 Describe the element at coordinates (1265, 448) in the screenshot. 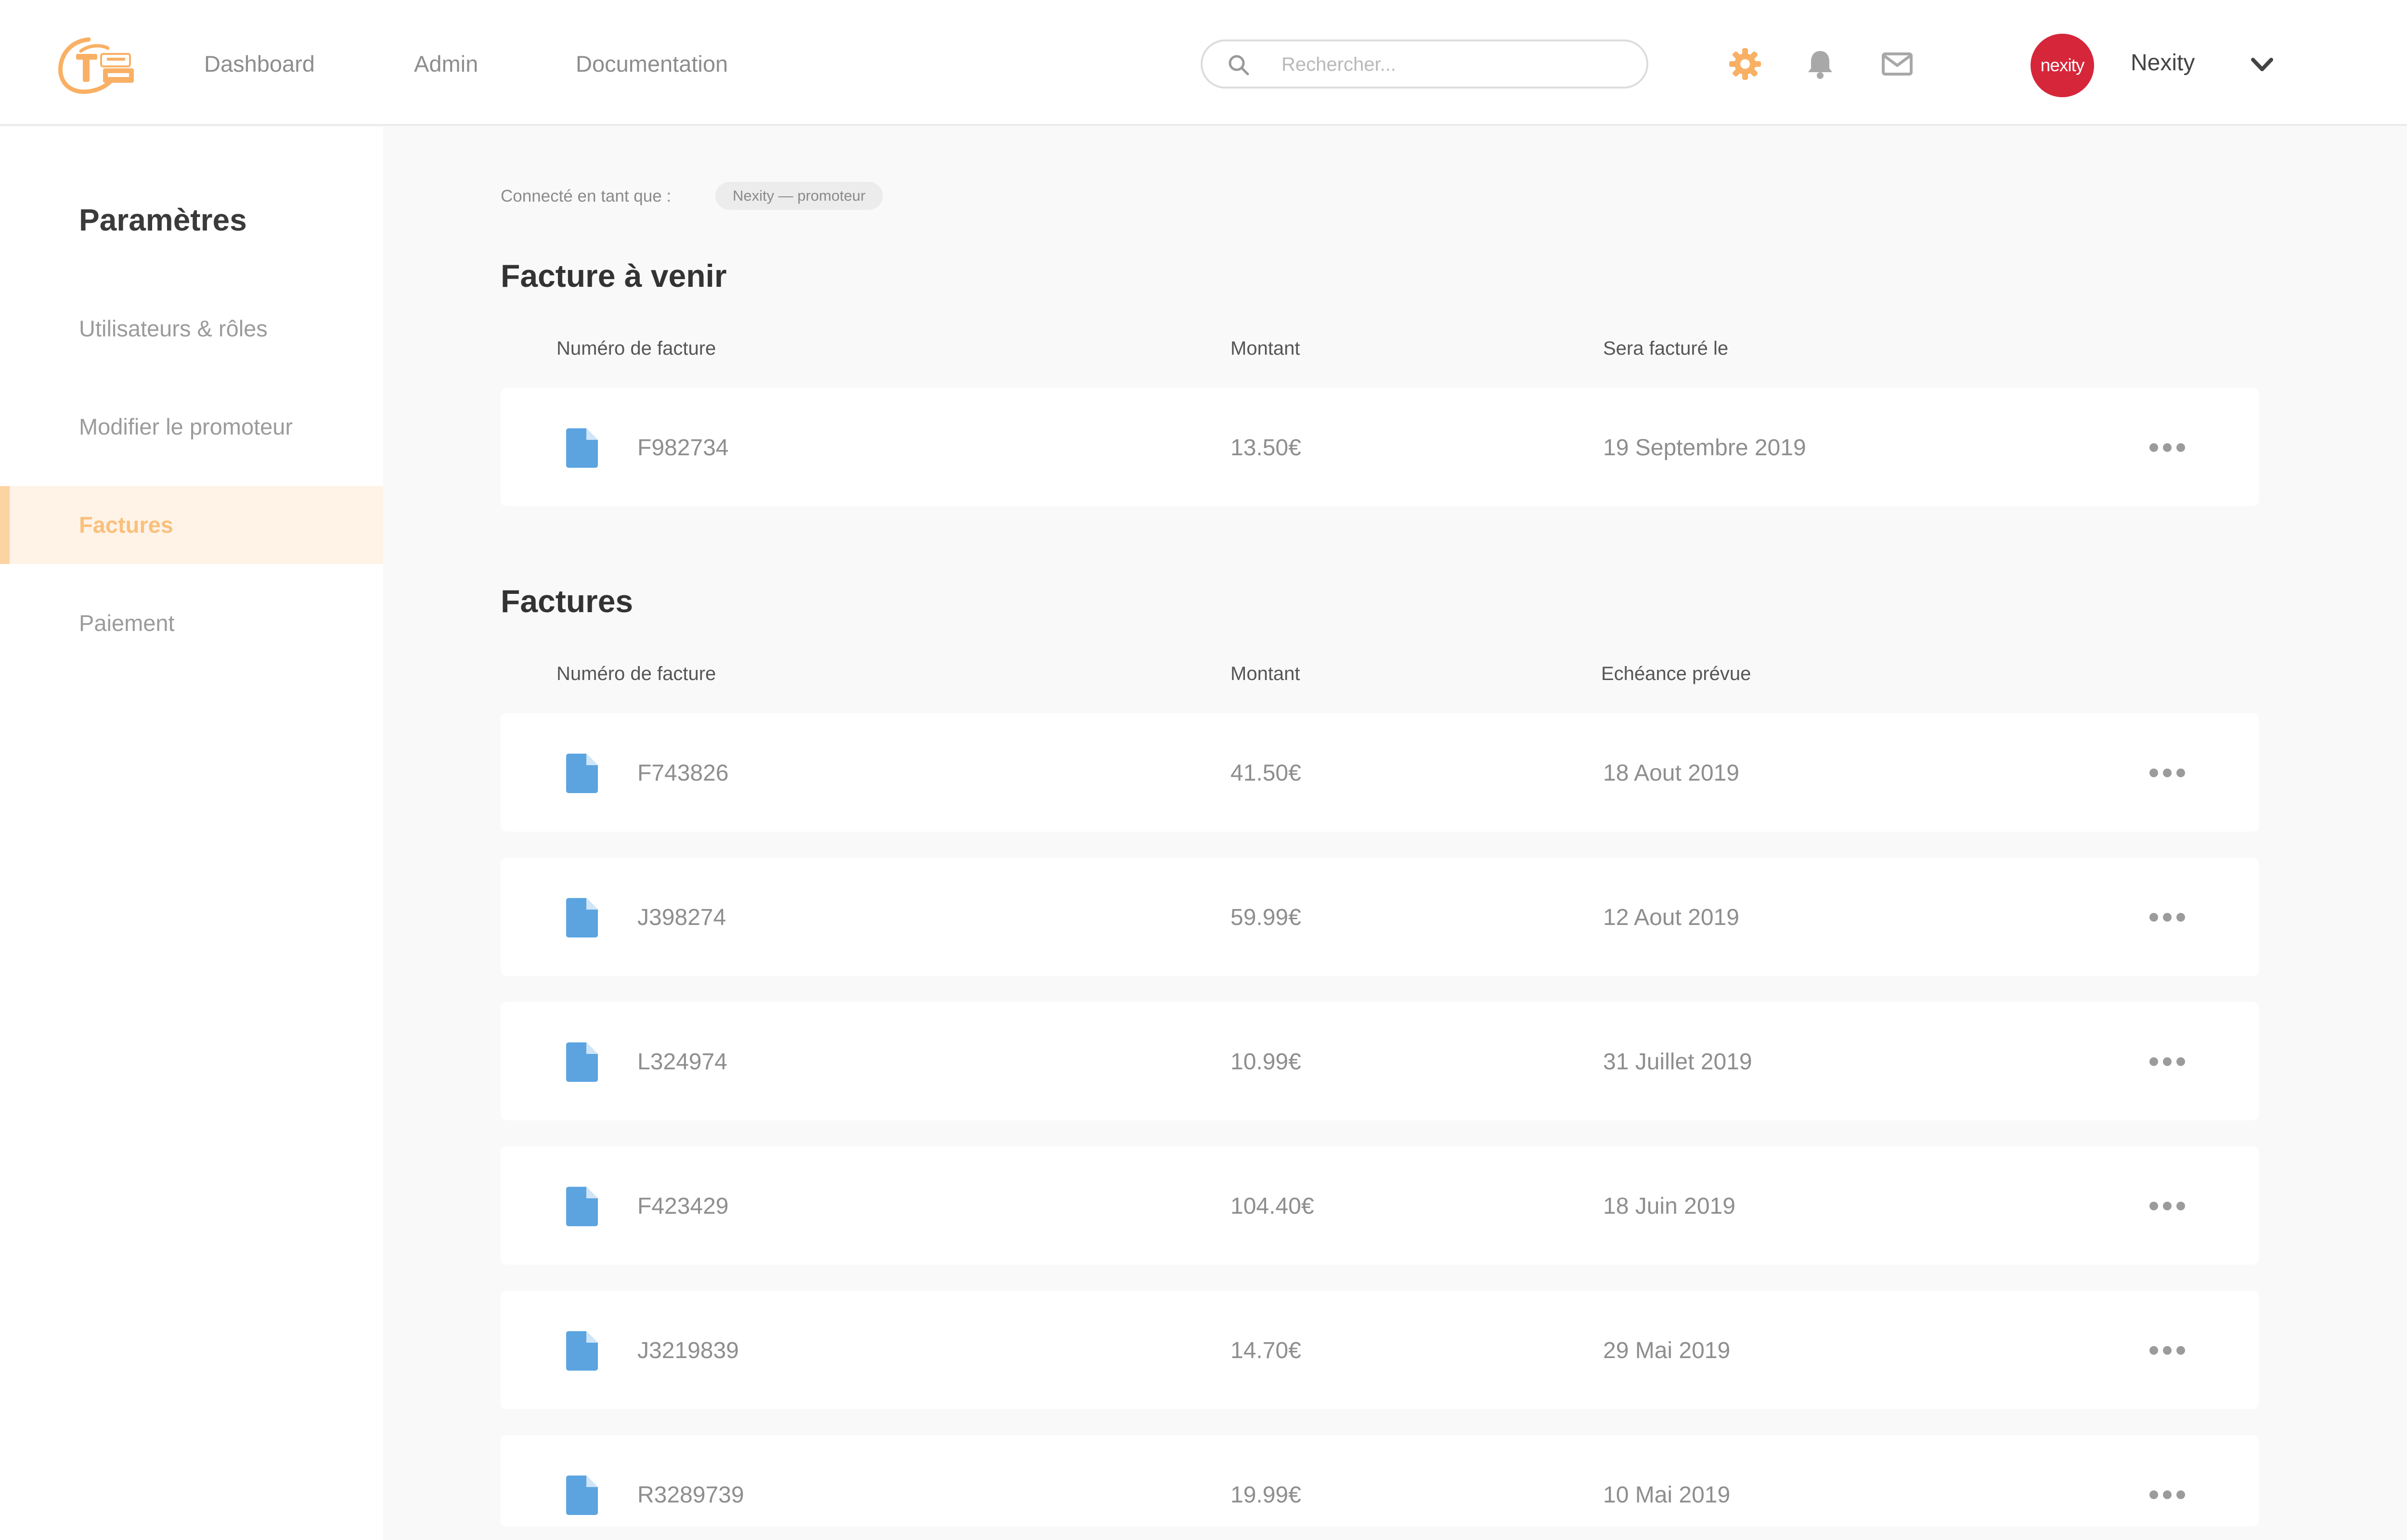

I see `invoice-amount: 13.50€` at that location.